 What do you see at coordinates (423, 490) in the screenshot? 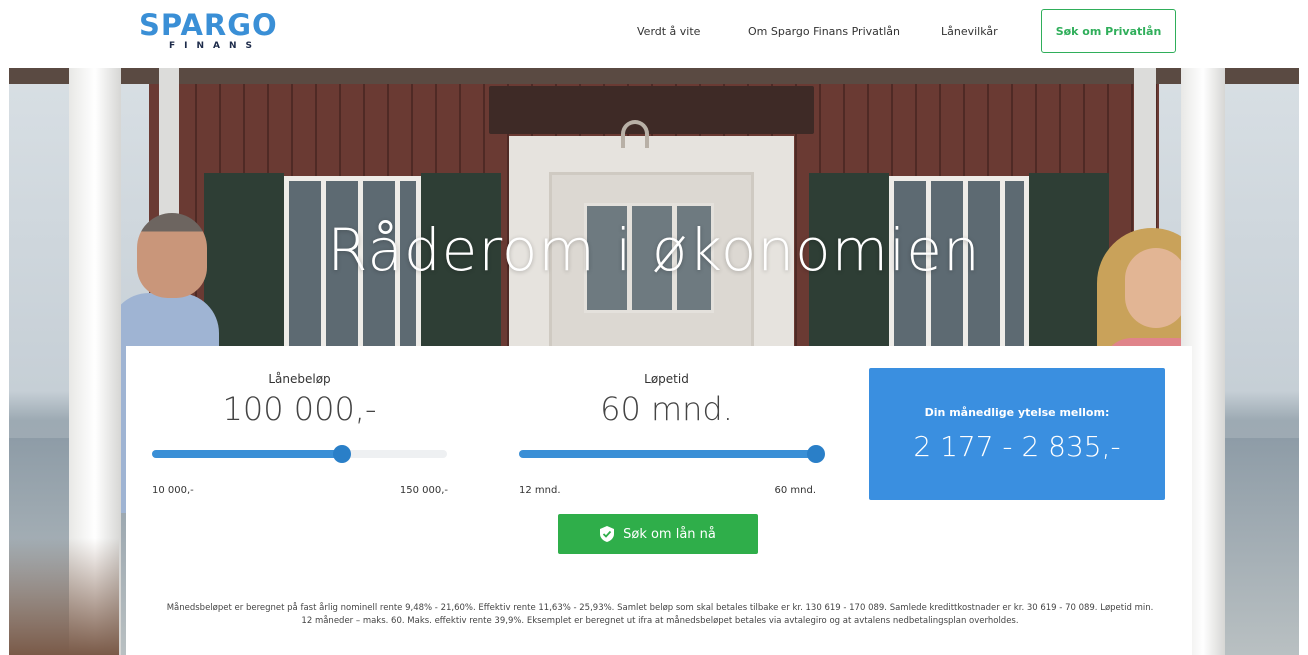
I see `loan-amount-max: 150 000,-` at bounding box center [423, 490].